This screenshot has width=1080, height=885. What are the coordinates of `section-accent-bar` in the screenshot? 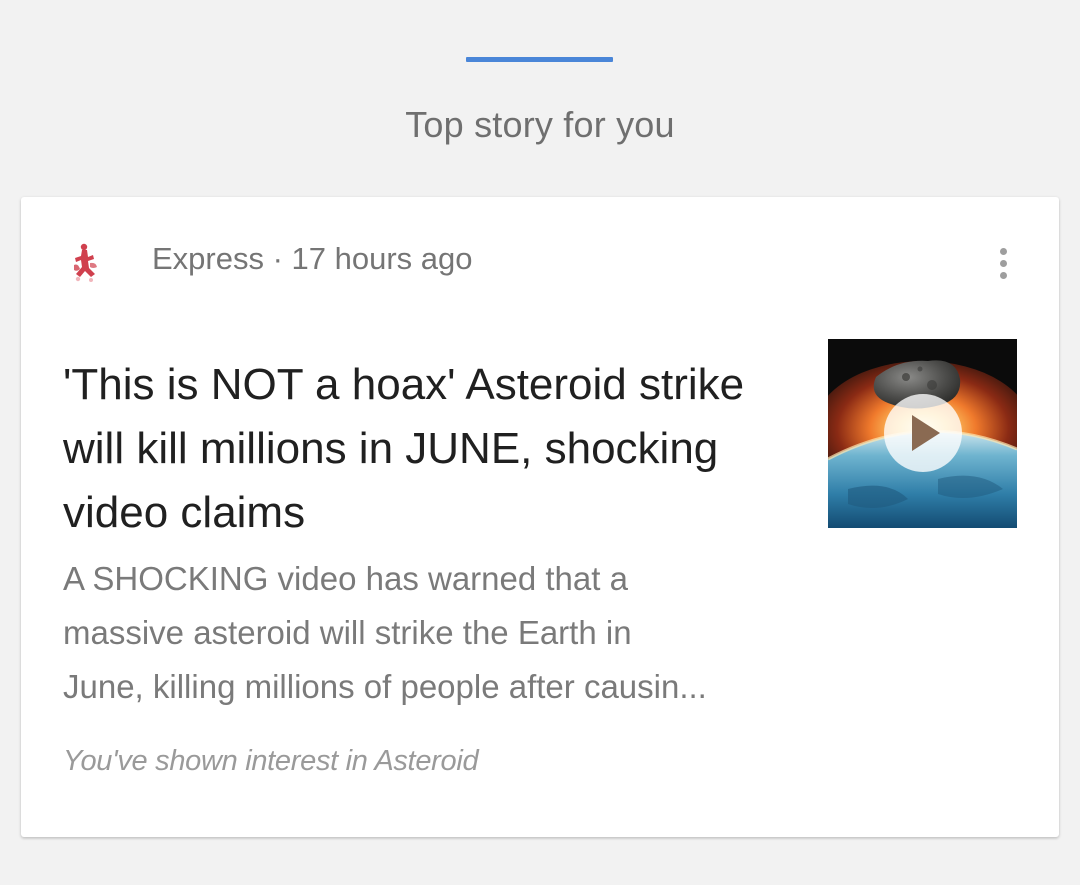 It's located at (539, 59).